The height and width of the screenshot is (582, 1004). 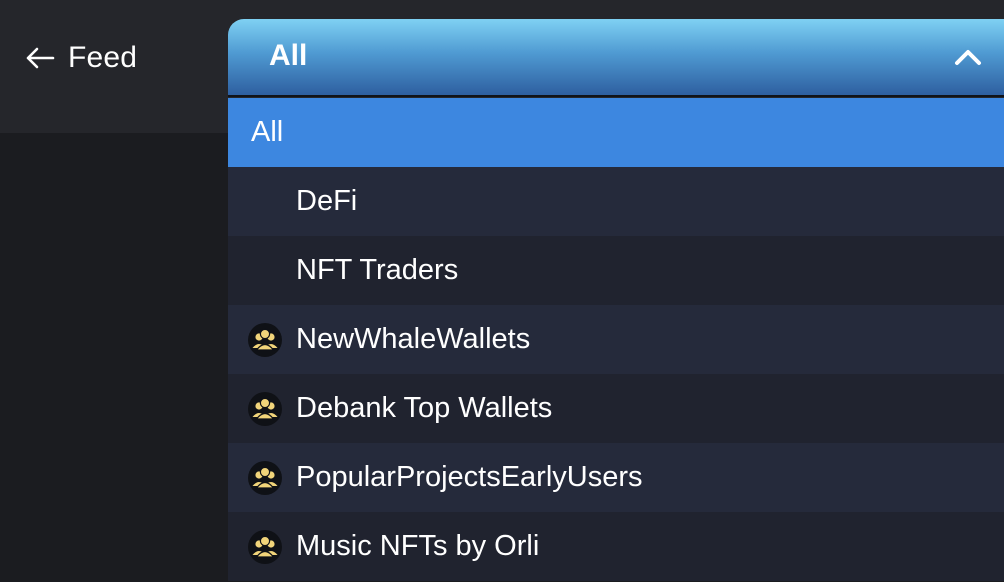 What do you see at coordinates (103, 57) in the screenshot?
I see `back-label: Feed` at bounding box center [103, 57].